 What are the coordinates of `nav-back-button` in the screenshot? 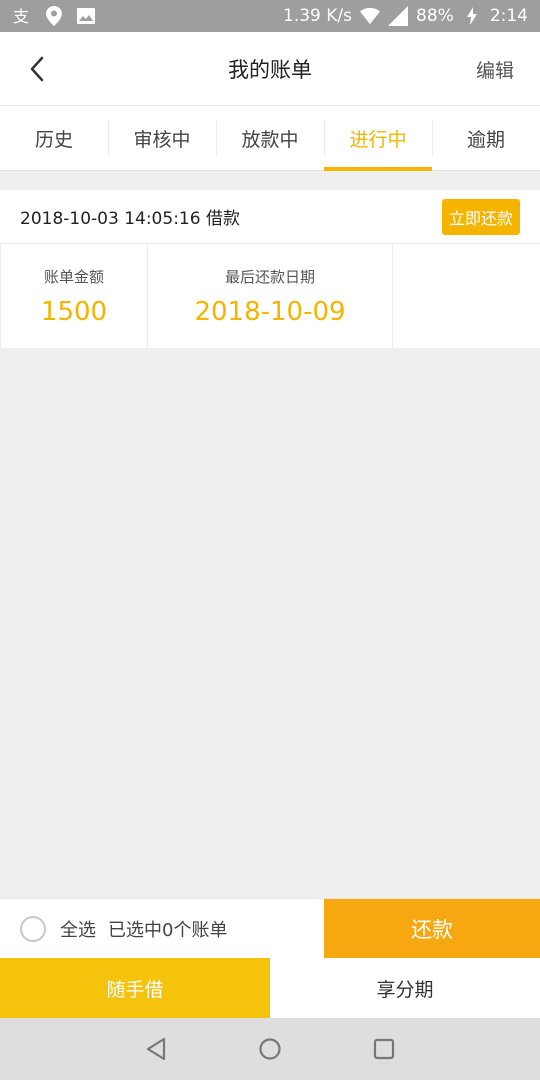 It's located at (156, 1049).